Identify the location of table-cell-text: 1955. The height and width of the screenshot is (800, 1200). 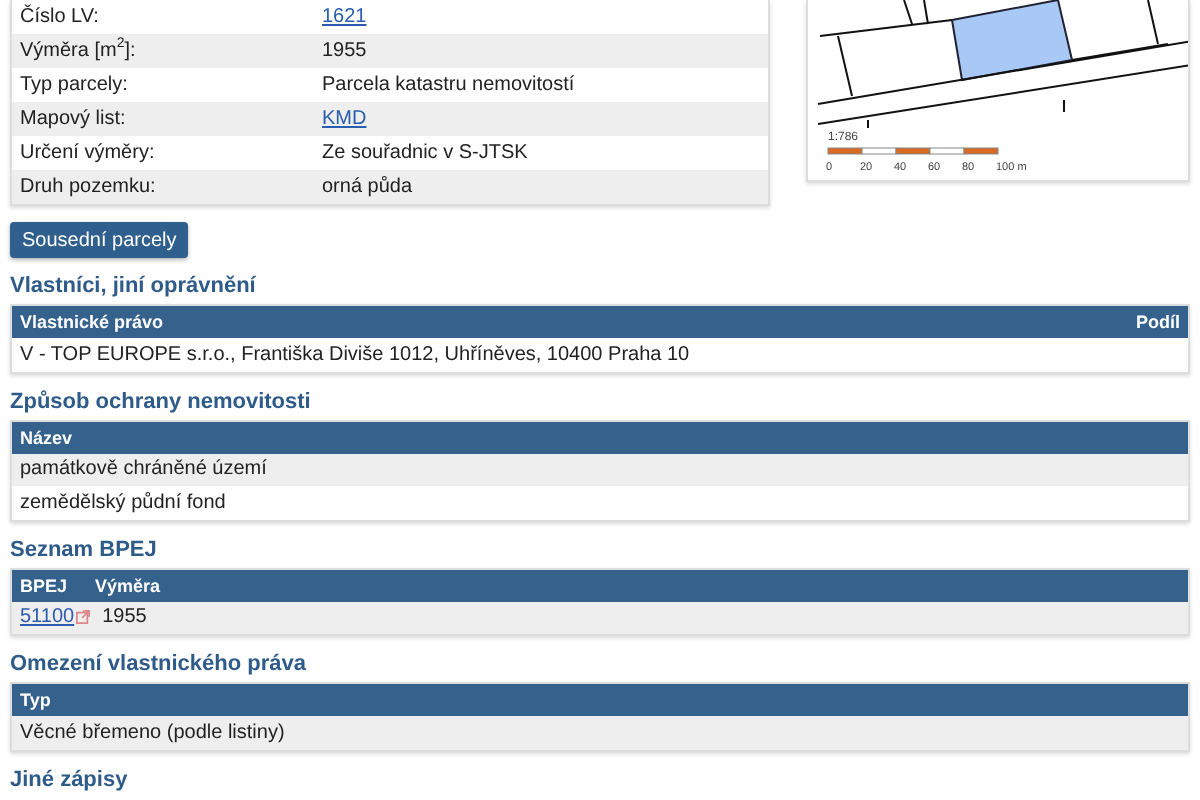
(345, 51).